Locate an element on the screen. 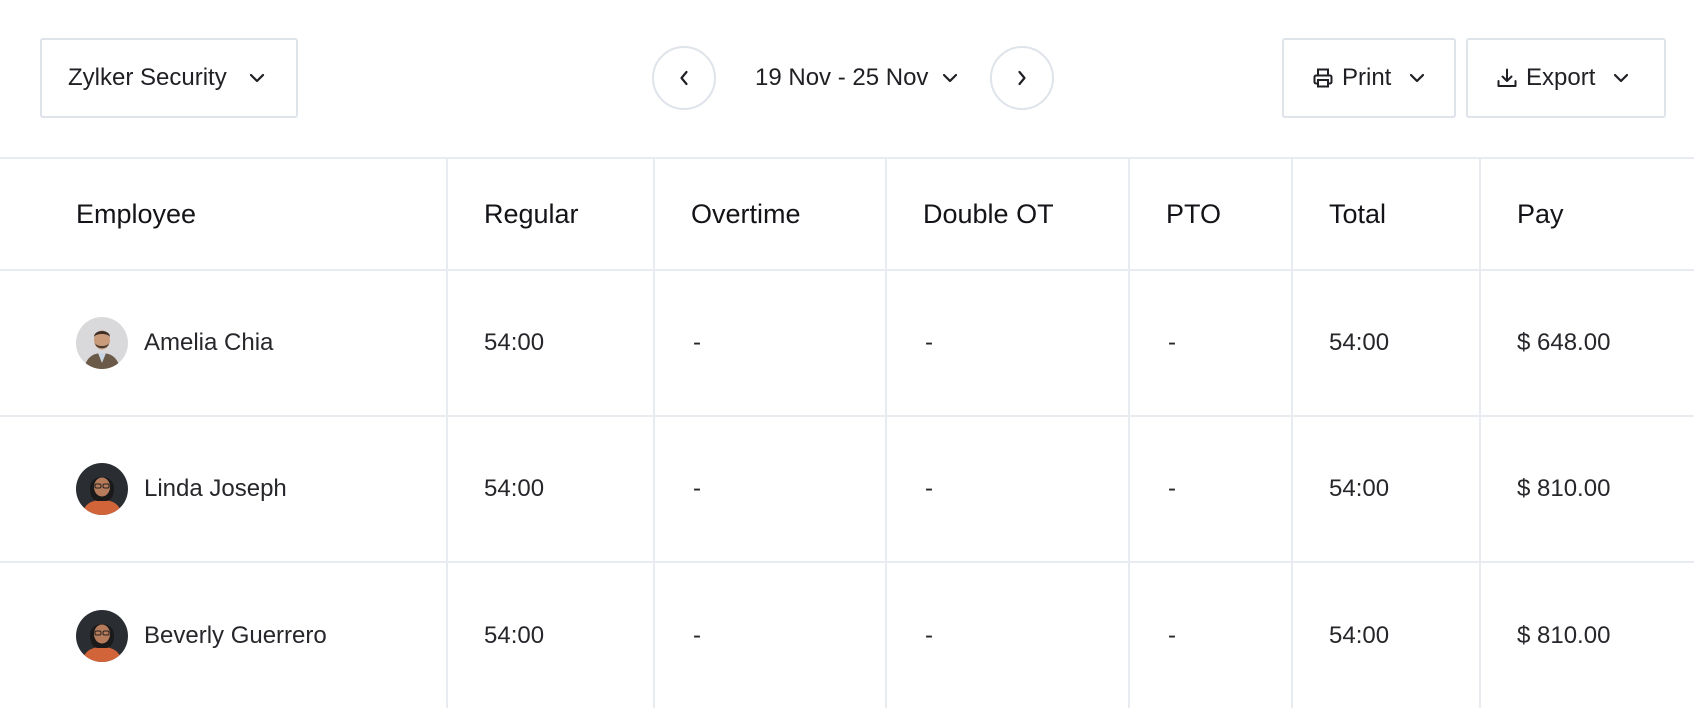 This screenshot has height=708, width=1706. chevron-left-icon is located at coordinates (684, 78).